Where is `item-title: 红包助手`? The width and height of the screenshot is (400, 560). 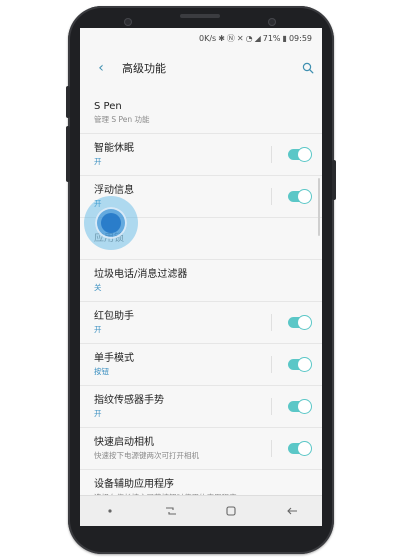
item-title: 红包助手 is located at coordinates (114, 316).